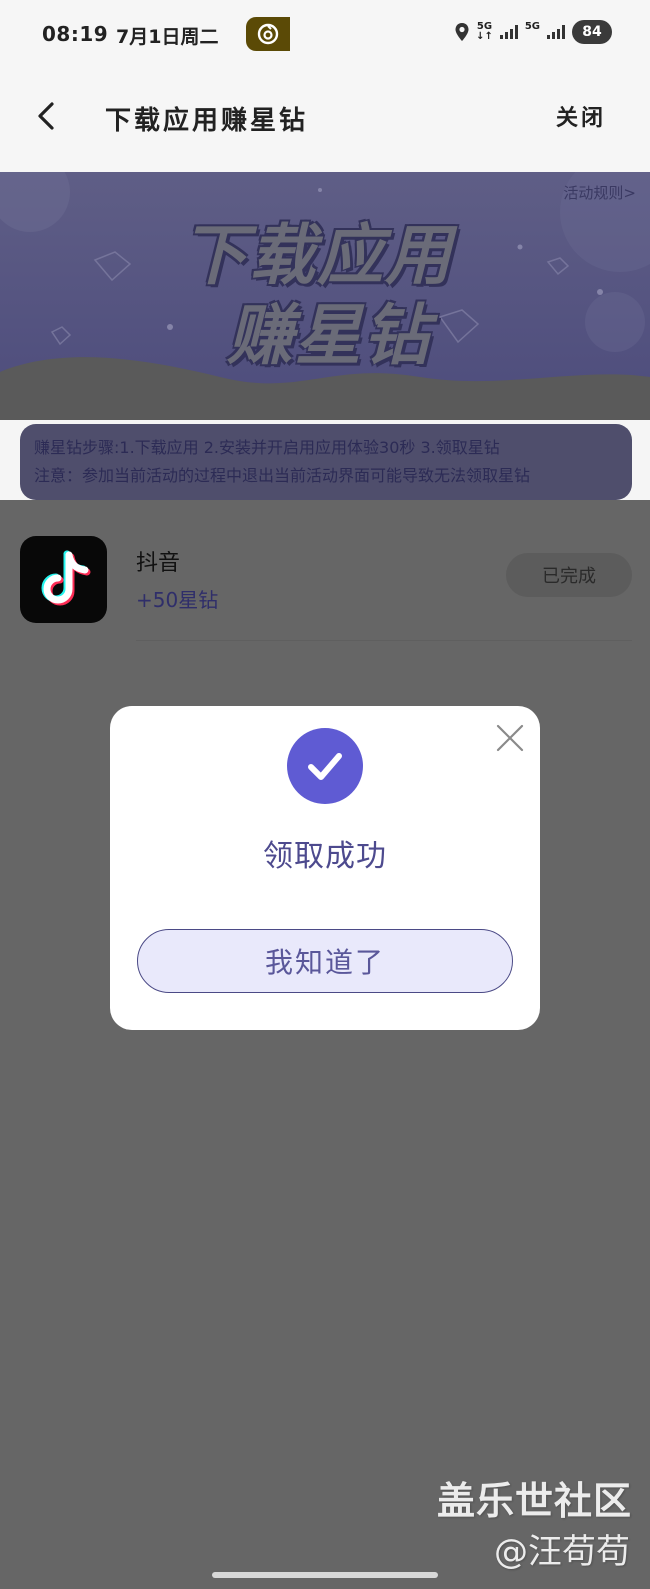 The width and height of the screenshot is (650, 1589). What do you see at coordinates (325, 961) in the screenshot?
I see `acknowledge-button: 我知道了` at bounding box center [325, 961].